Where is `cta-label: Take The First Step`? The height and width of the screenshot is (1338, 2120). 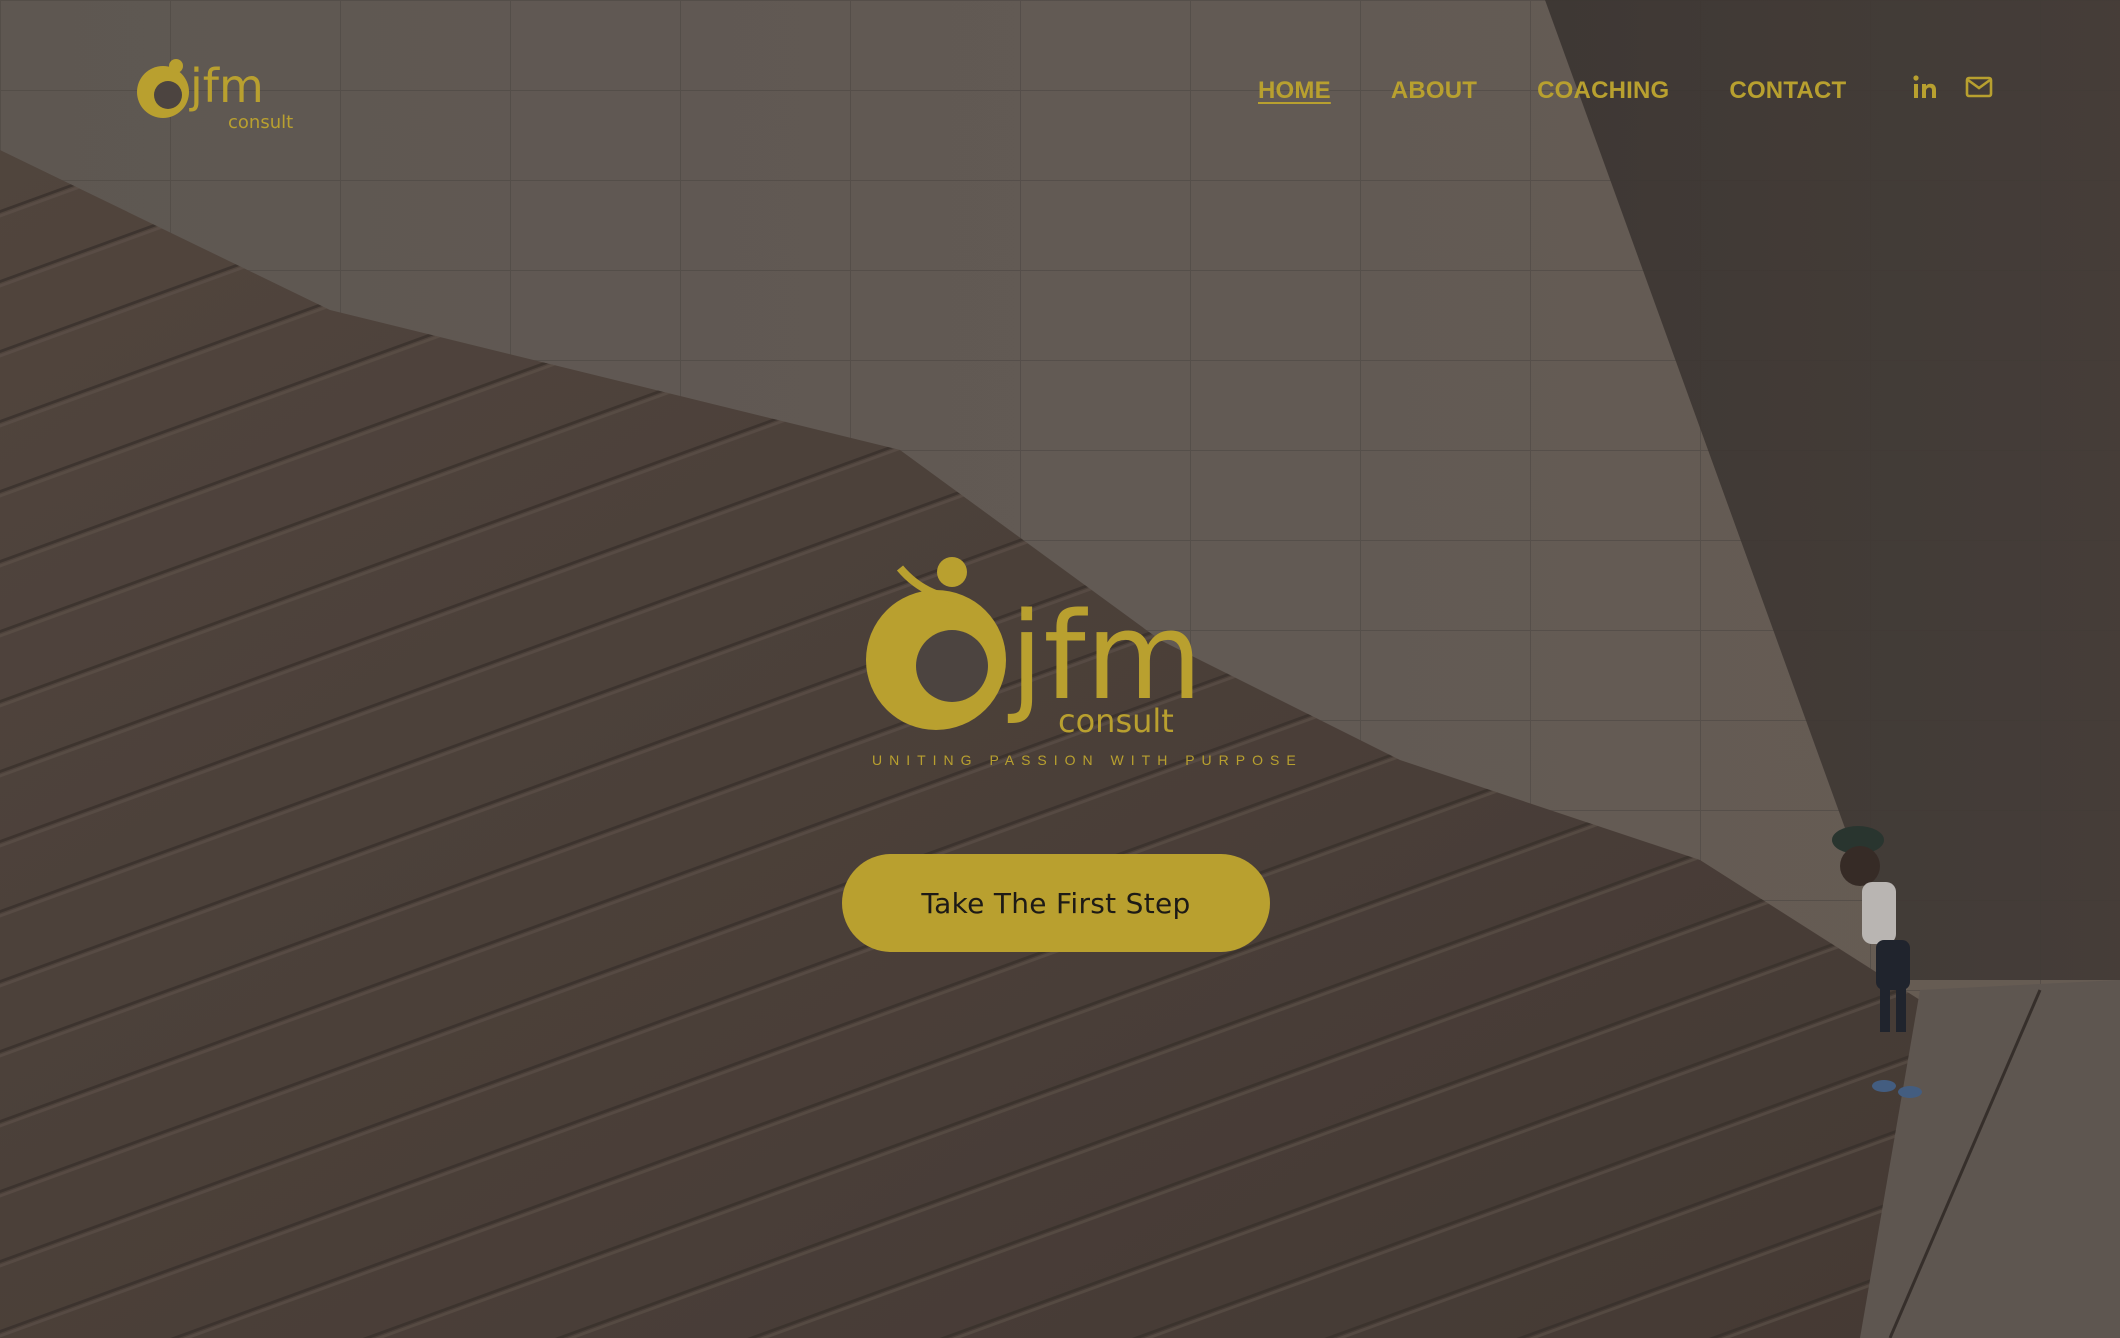
cta-label: Take The First Step is located at coordinates (1056, 903).